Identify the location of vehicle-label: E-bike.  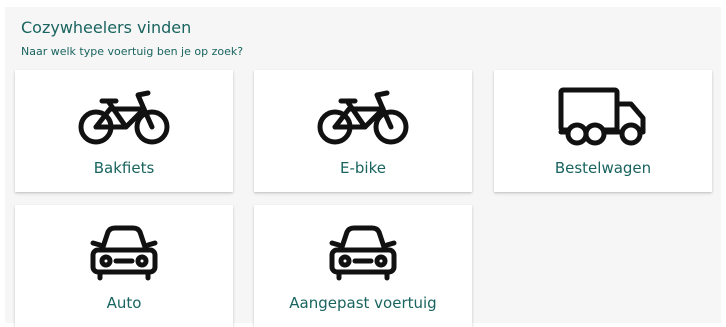
(363, 168).